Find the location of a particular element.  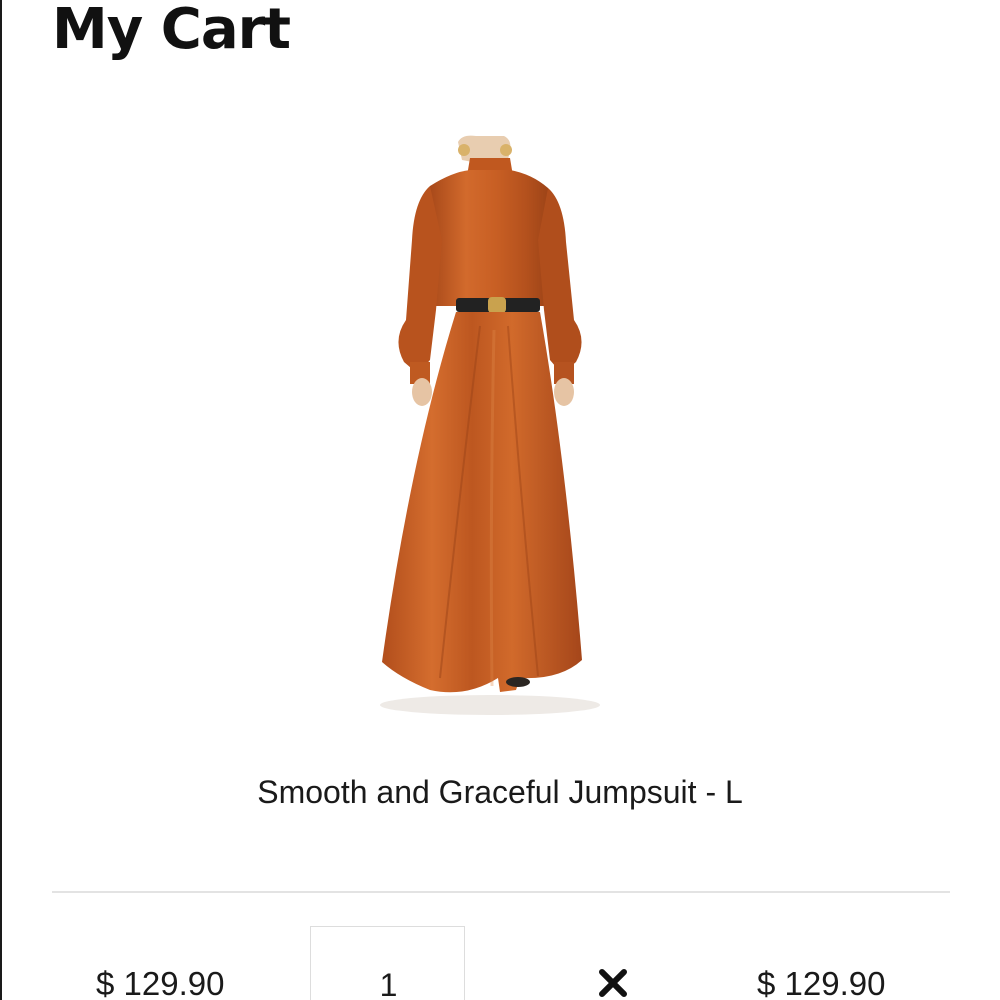

line-total: $ 129.90 is located at coordinates (821, 982).